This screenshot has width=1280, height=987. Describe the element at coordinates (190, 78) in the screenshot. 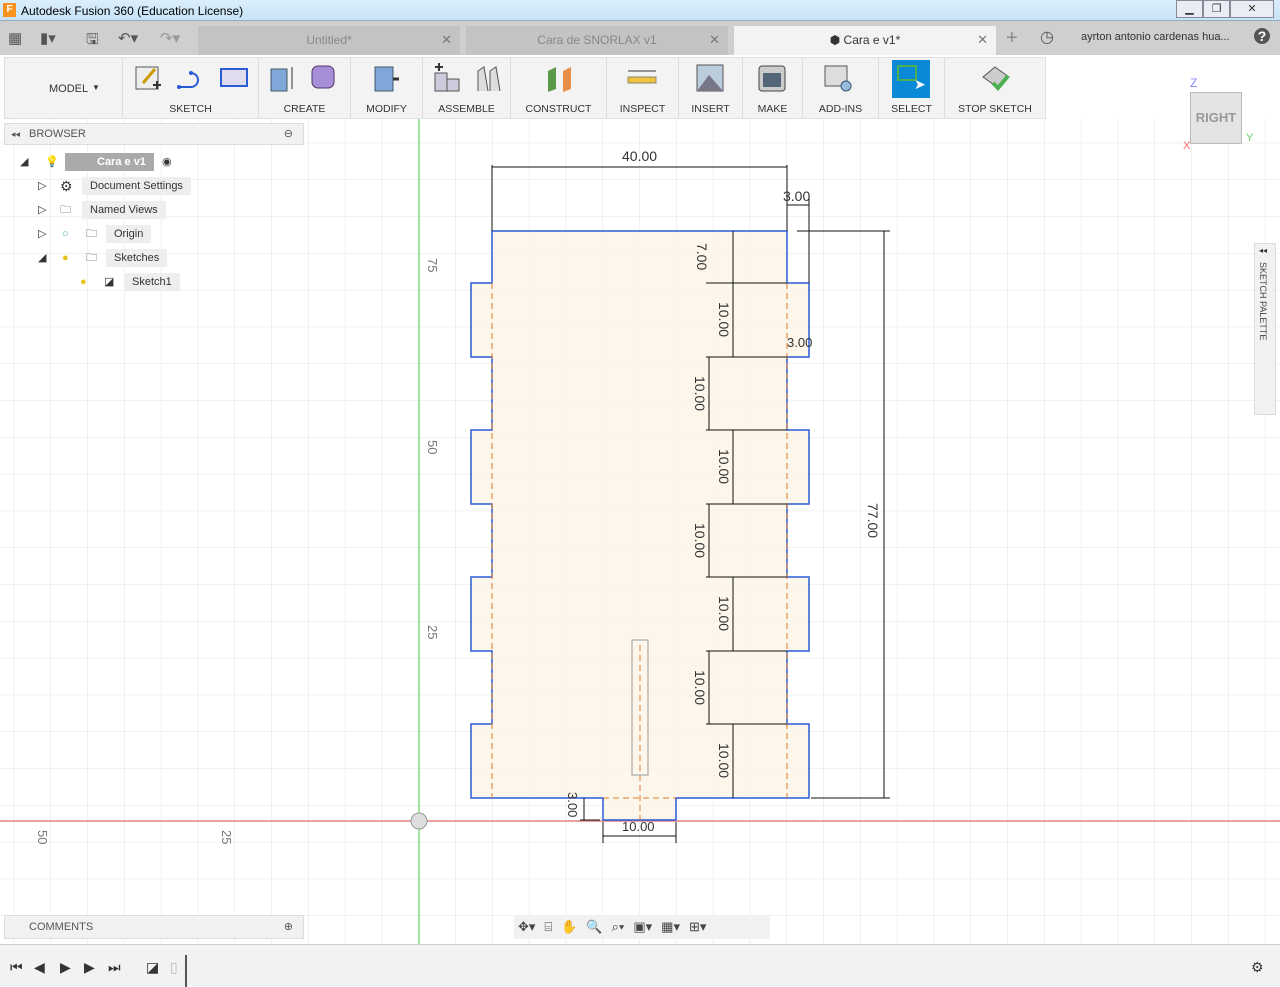

I see `line-arc-icon` at that location.